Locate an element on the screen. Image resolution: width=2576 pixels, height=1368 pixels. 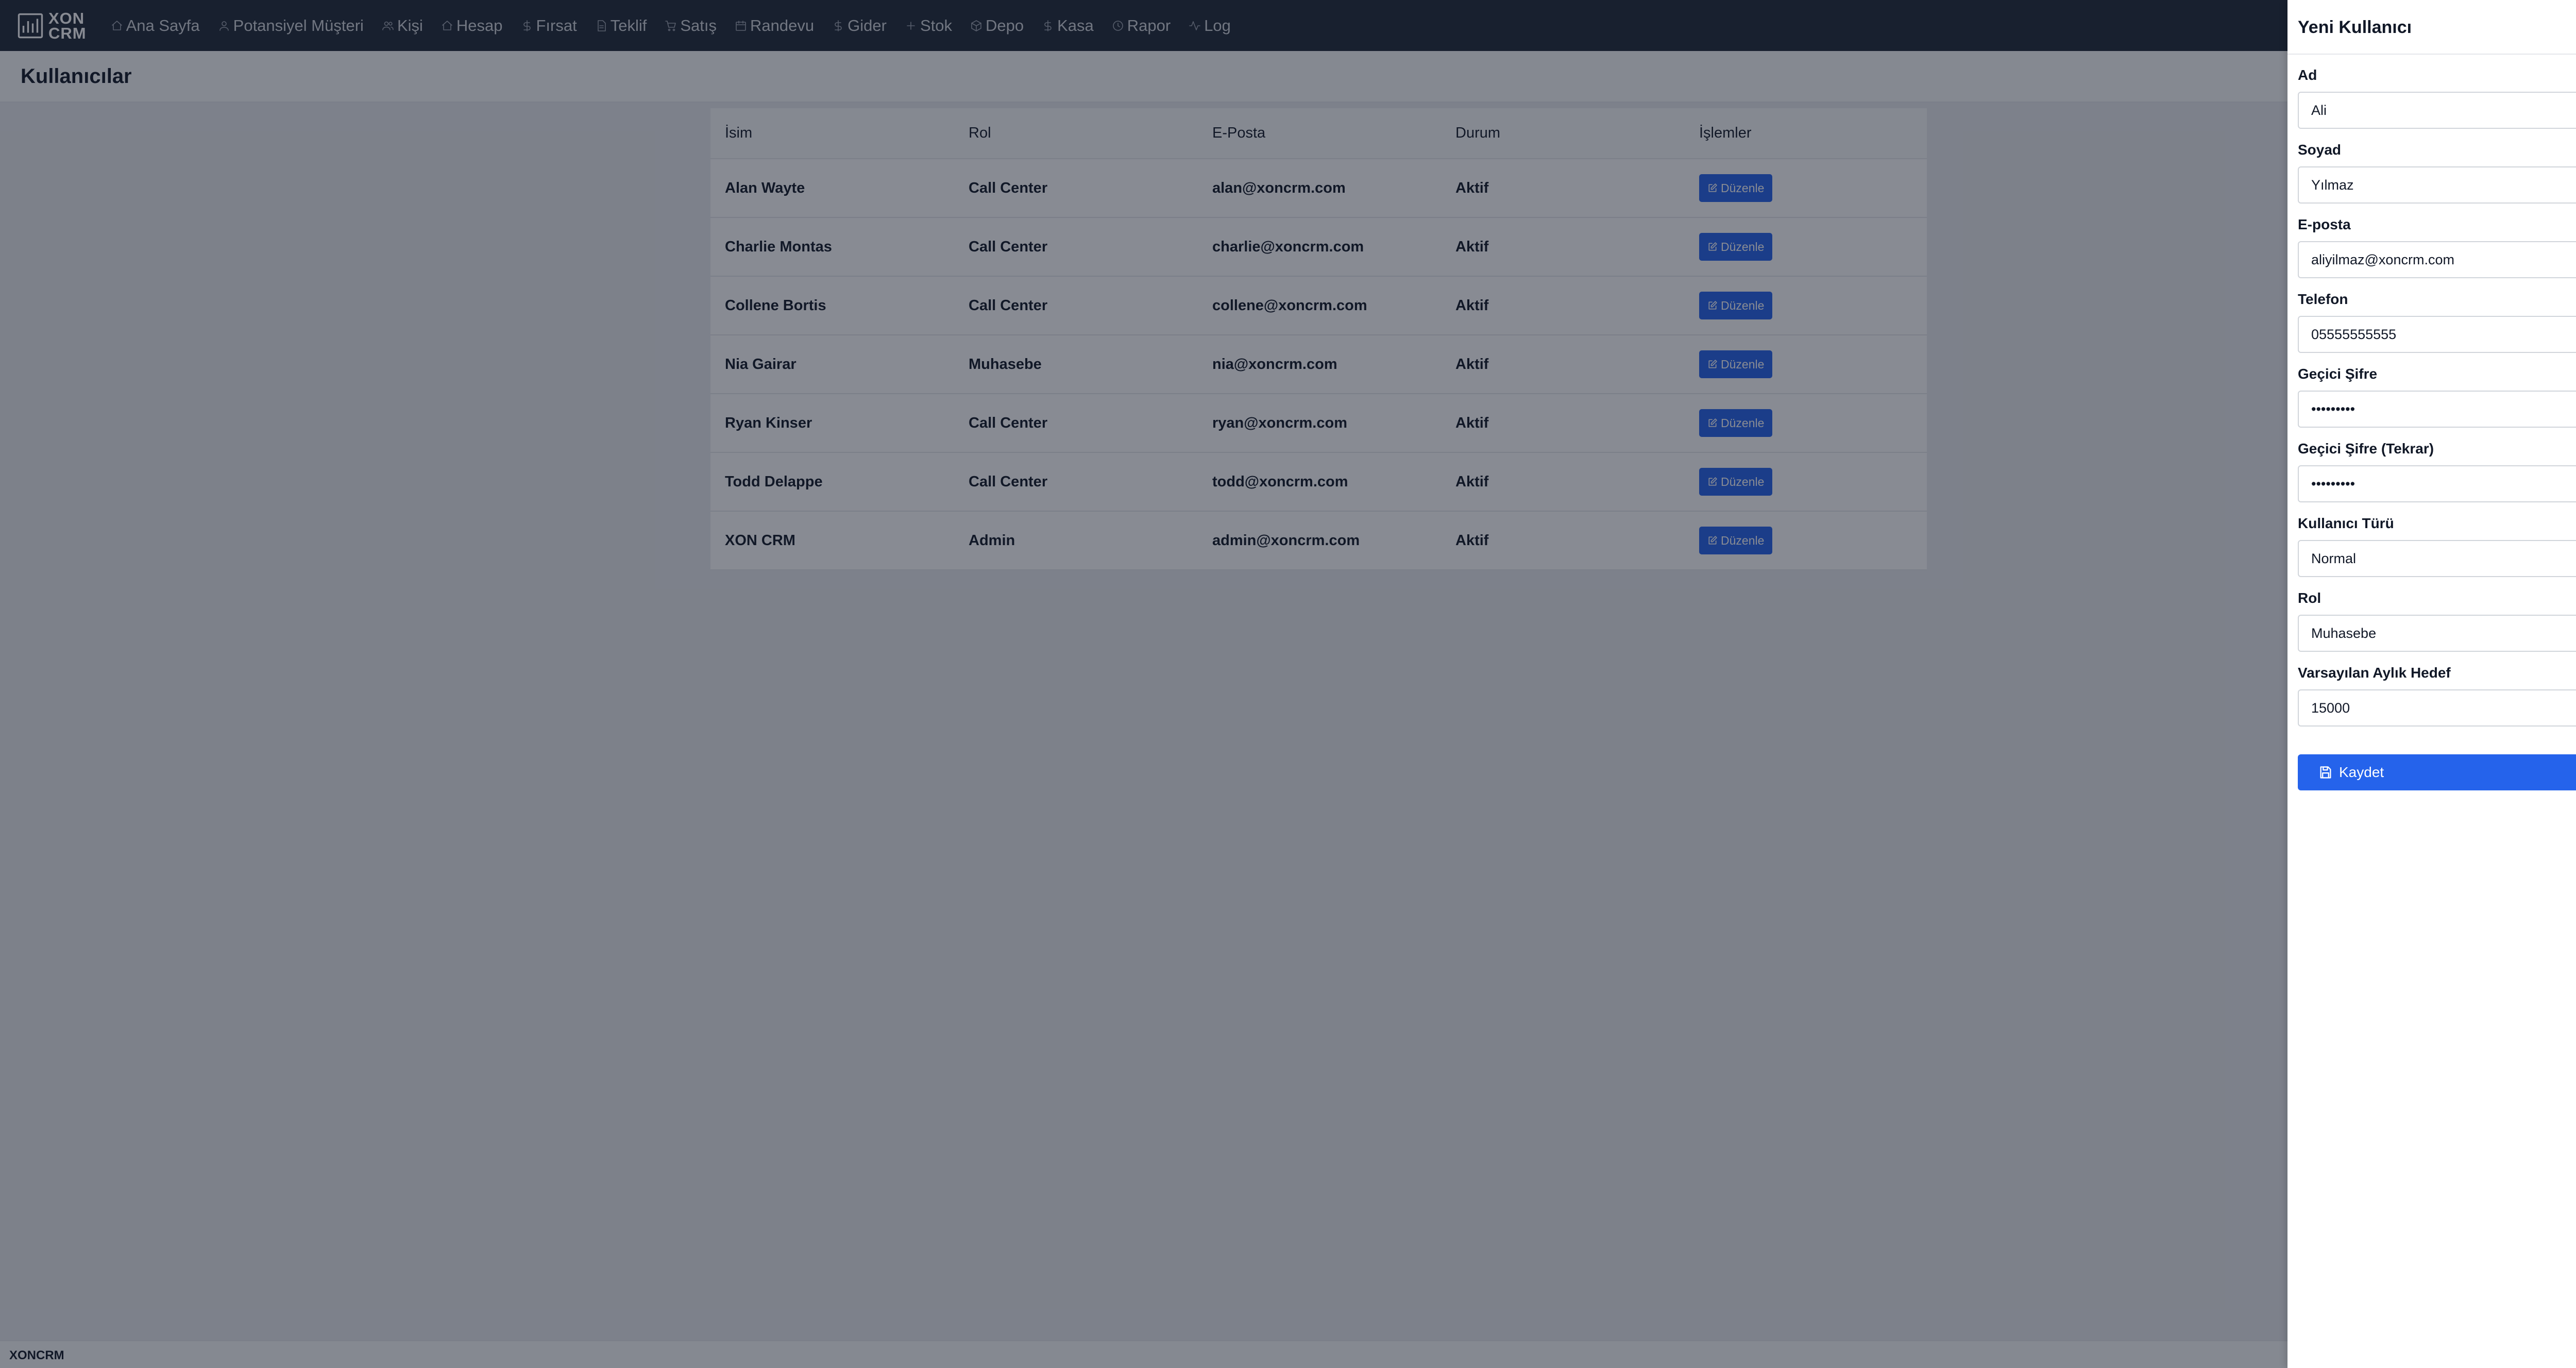
user-type-value: Normal is located at coordinates (2334, 558).